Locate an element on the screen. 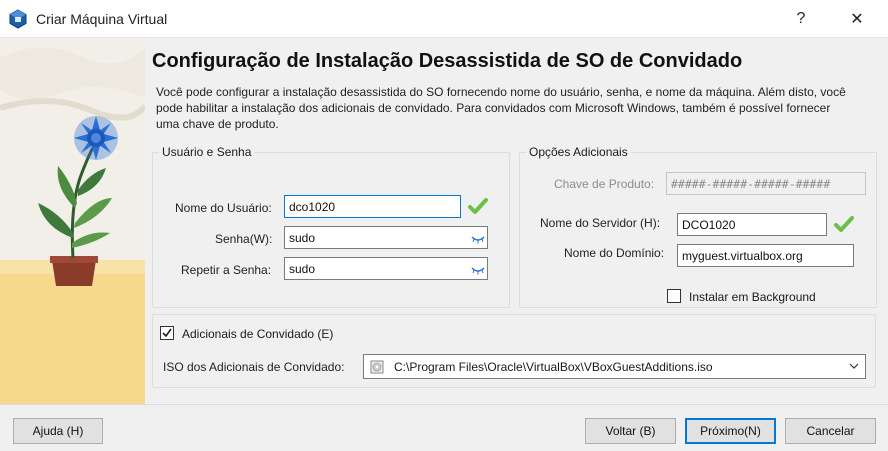  wizard-illustration is located at coordinates (72, 221).